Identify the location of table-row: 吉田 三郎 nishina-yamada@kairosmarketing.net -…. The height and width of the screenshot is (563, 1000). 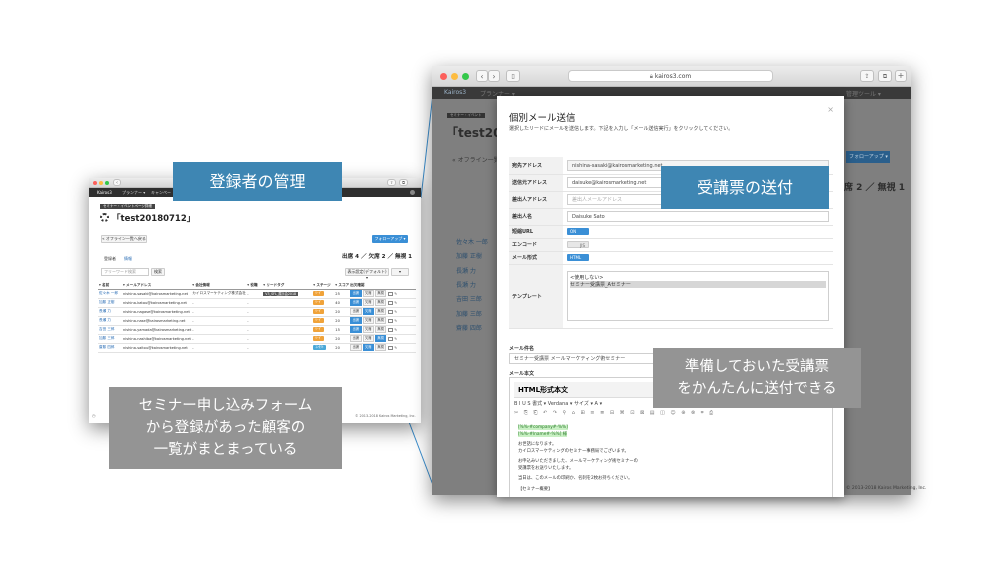
(257, 330).